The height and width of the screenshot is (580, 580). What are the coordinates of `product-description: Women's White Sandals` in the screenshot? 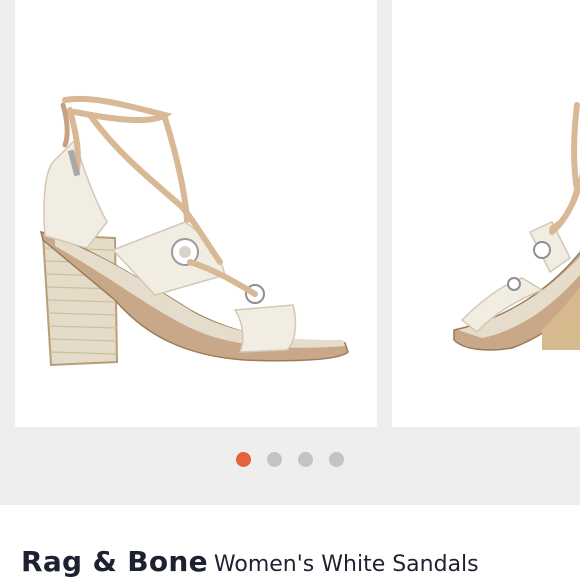 It's located at (346, 564).